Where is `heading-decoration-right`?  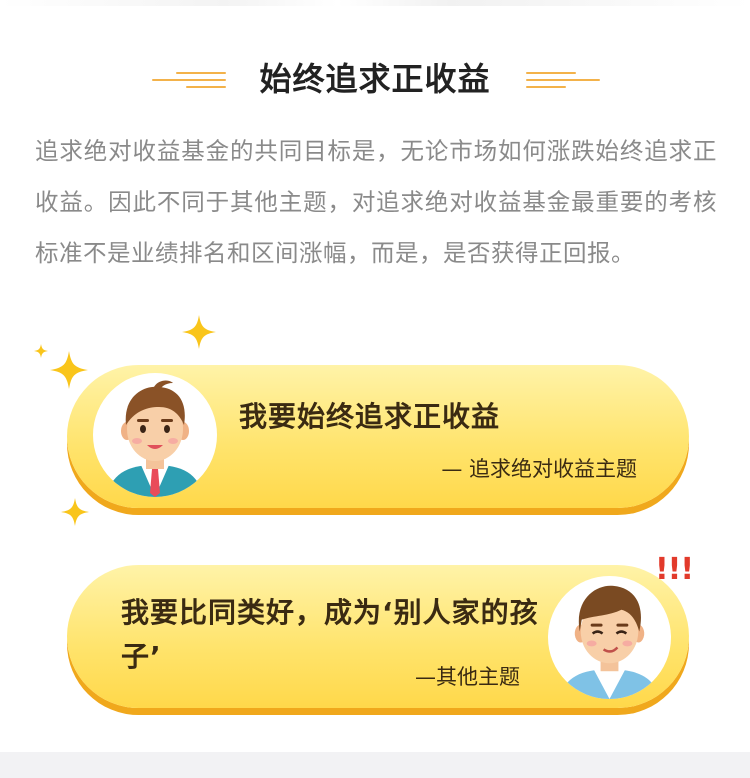
heading-decoration-right is located at coordinates (566, 80).